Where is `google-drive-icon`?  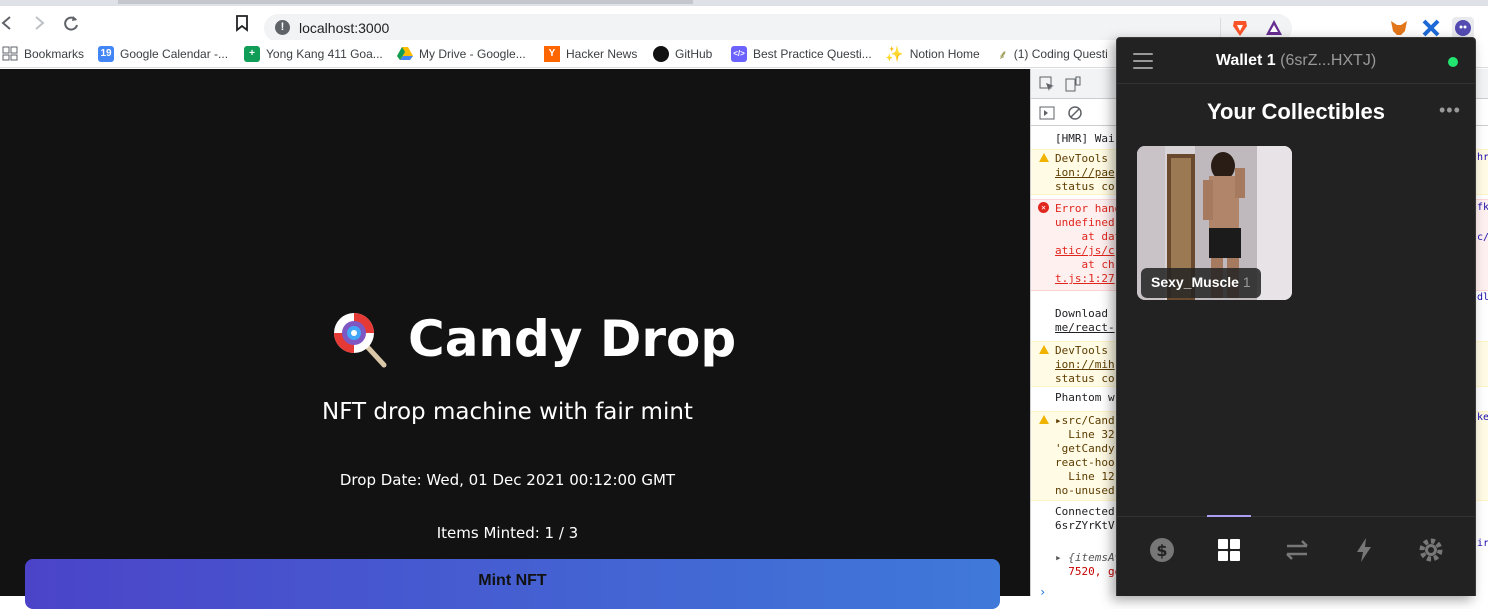
google-drive-icon is located at coordinates (405, 54).